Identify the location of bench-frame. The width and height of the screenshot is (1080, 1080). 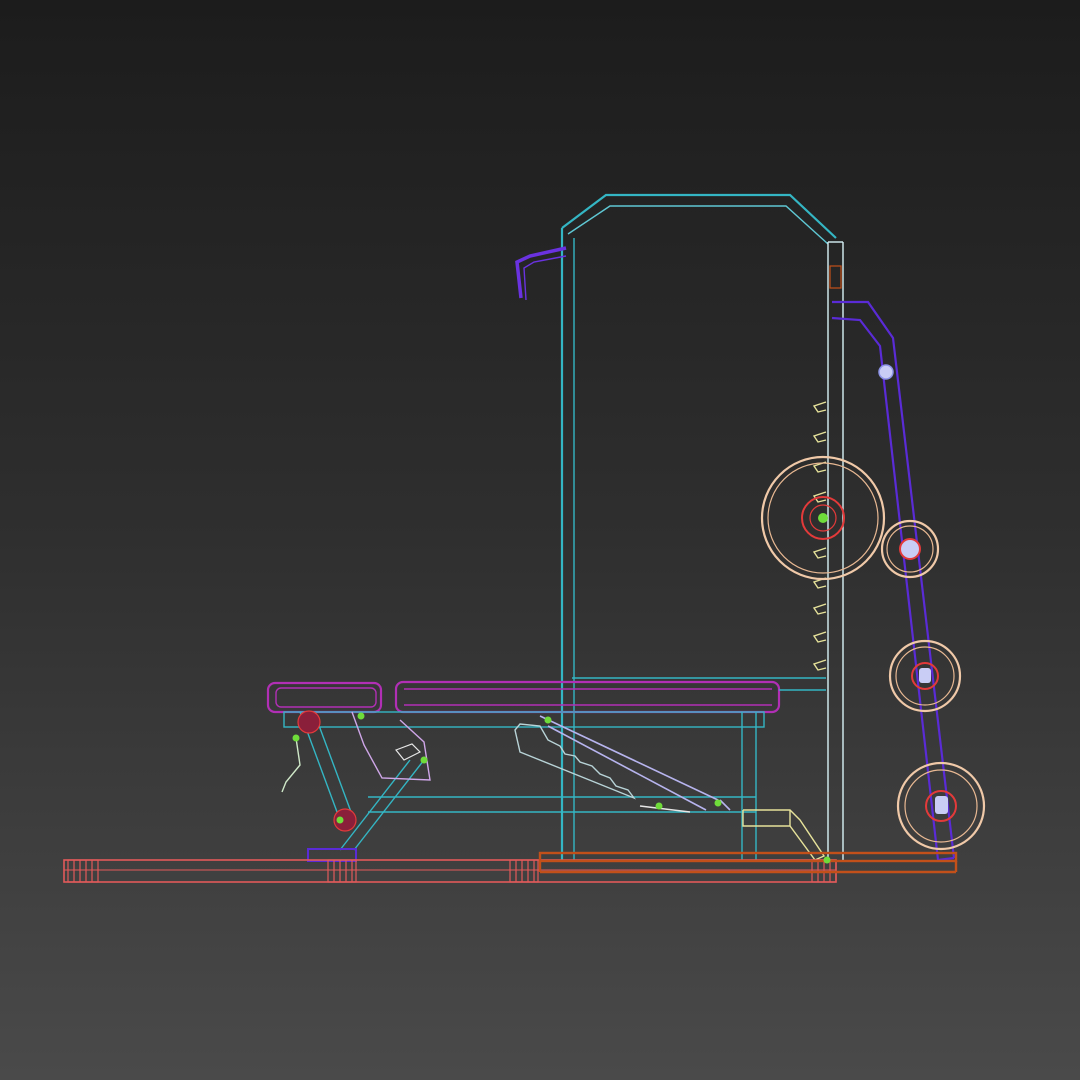
(524, 785).